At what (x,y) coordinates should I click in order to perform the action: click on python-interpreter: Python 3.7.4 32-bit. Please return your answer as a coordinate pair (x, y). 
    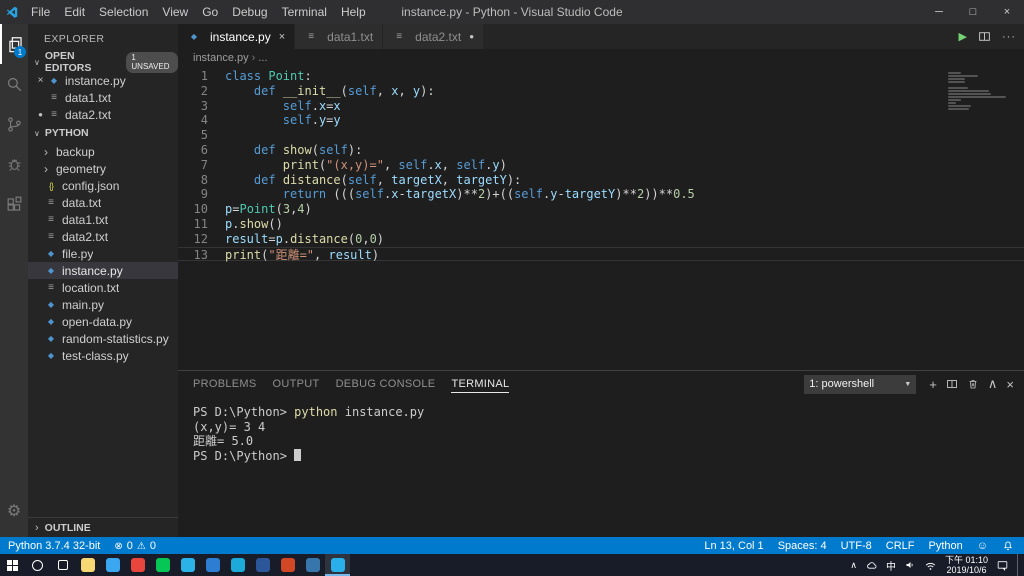
    Looking at the image, I should click on (54, 546).